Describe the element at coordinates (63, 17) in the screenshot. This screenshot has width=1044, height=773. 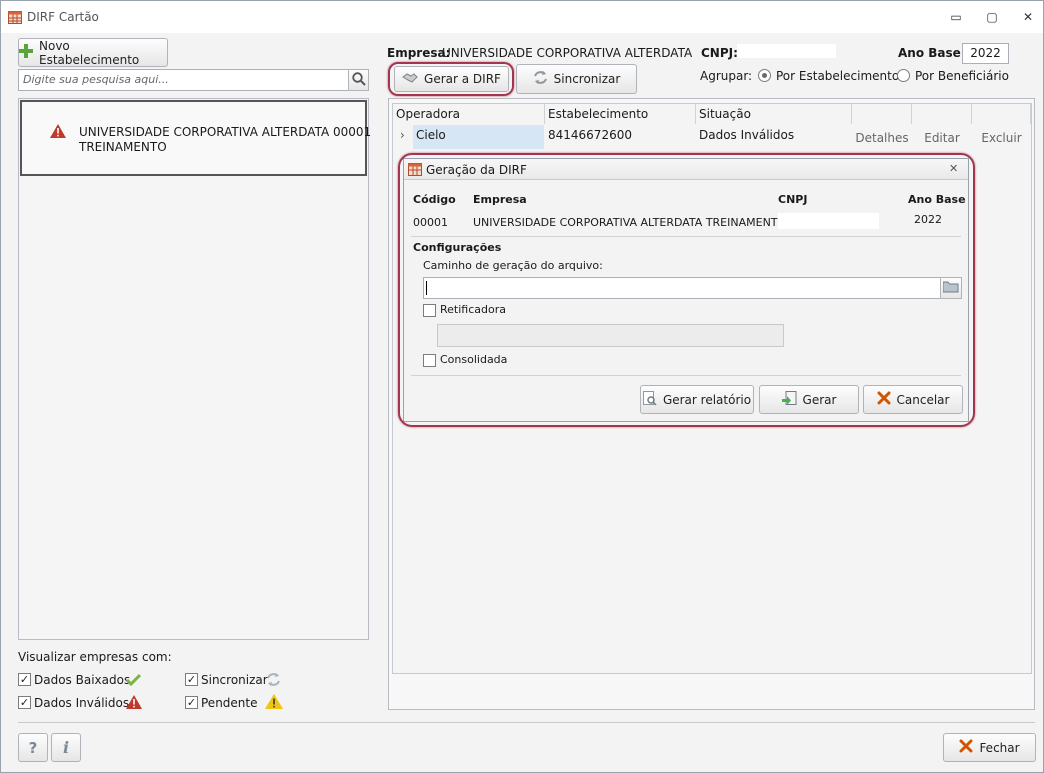
I see `window-title: DIRF Cartão` at that location.